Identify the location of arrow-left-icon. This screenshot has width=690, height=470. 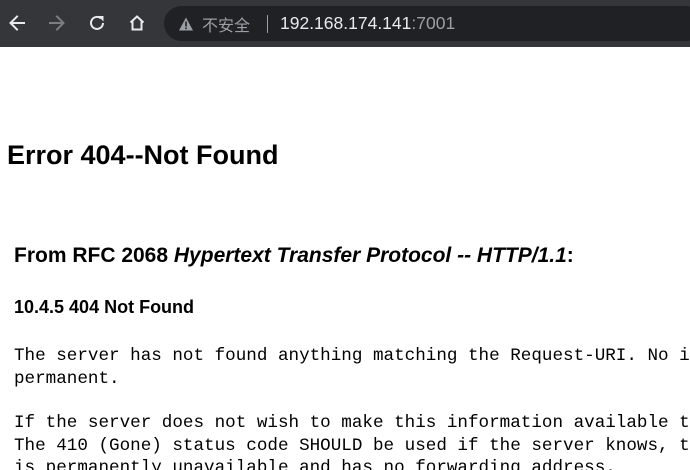
(17, 23).